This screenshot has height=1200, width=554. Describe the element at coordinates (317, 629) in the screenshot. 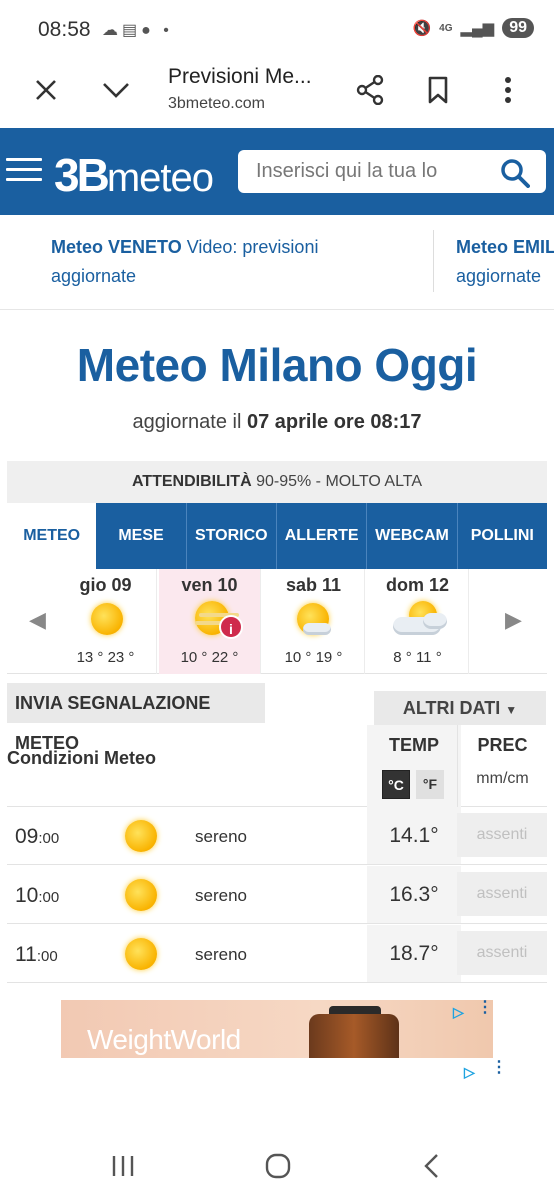

I see `small-cloud` at that location.